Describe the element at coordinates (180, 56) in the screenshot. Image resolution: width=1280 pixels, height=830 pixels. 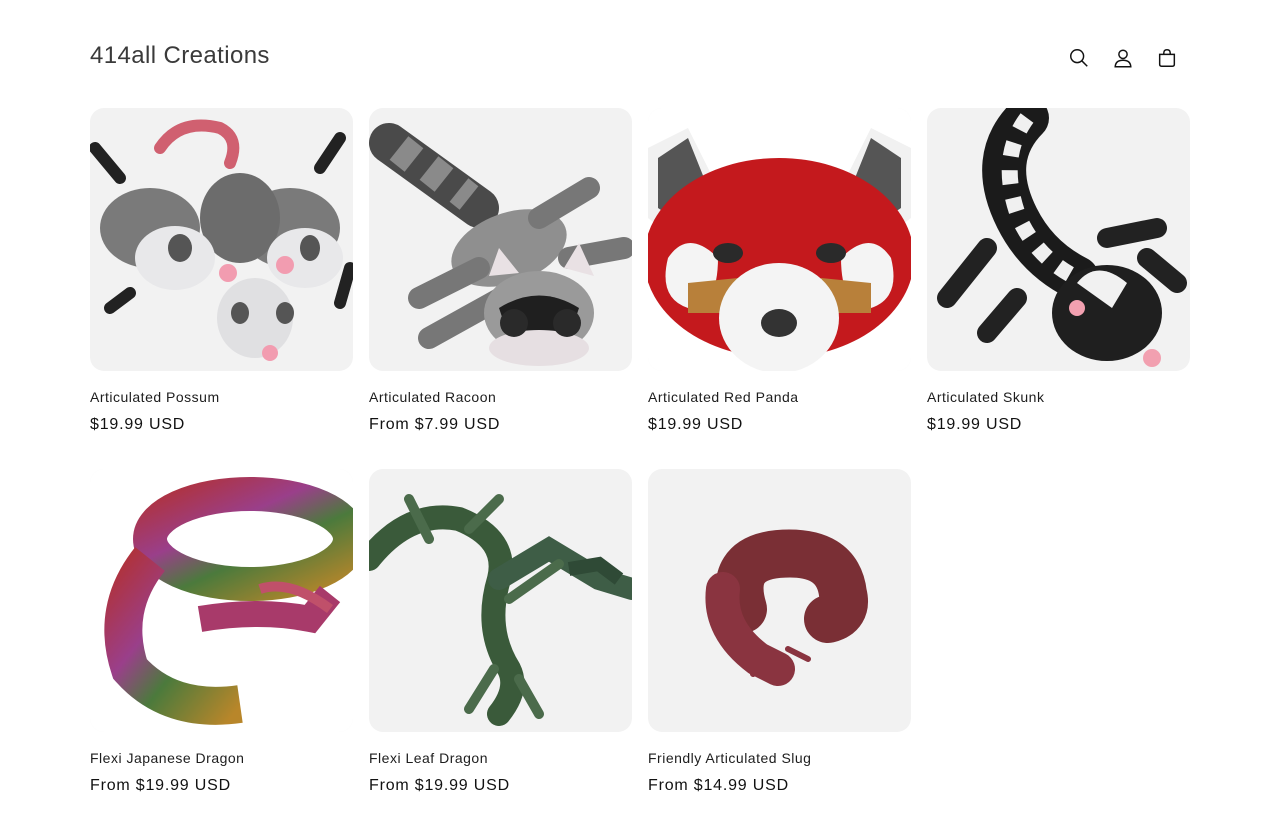
I see `store-logo: 414all Creations` at that location.